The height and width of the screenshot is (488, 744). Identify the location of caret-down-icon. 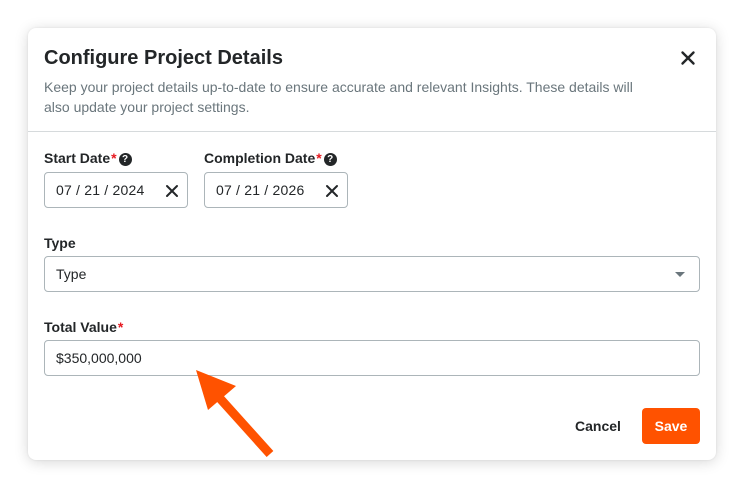
(680, 274).